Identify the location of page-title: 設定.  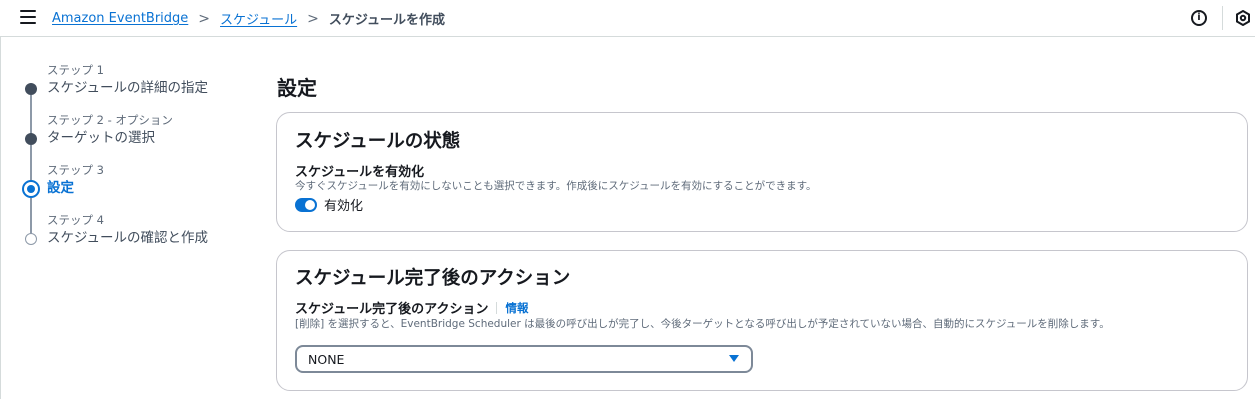
(297, 88).